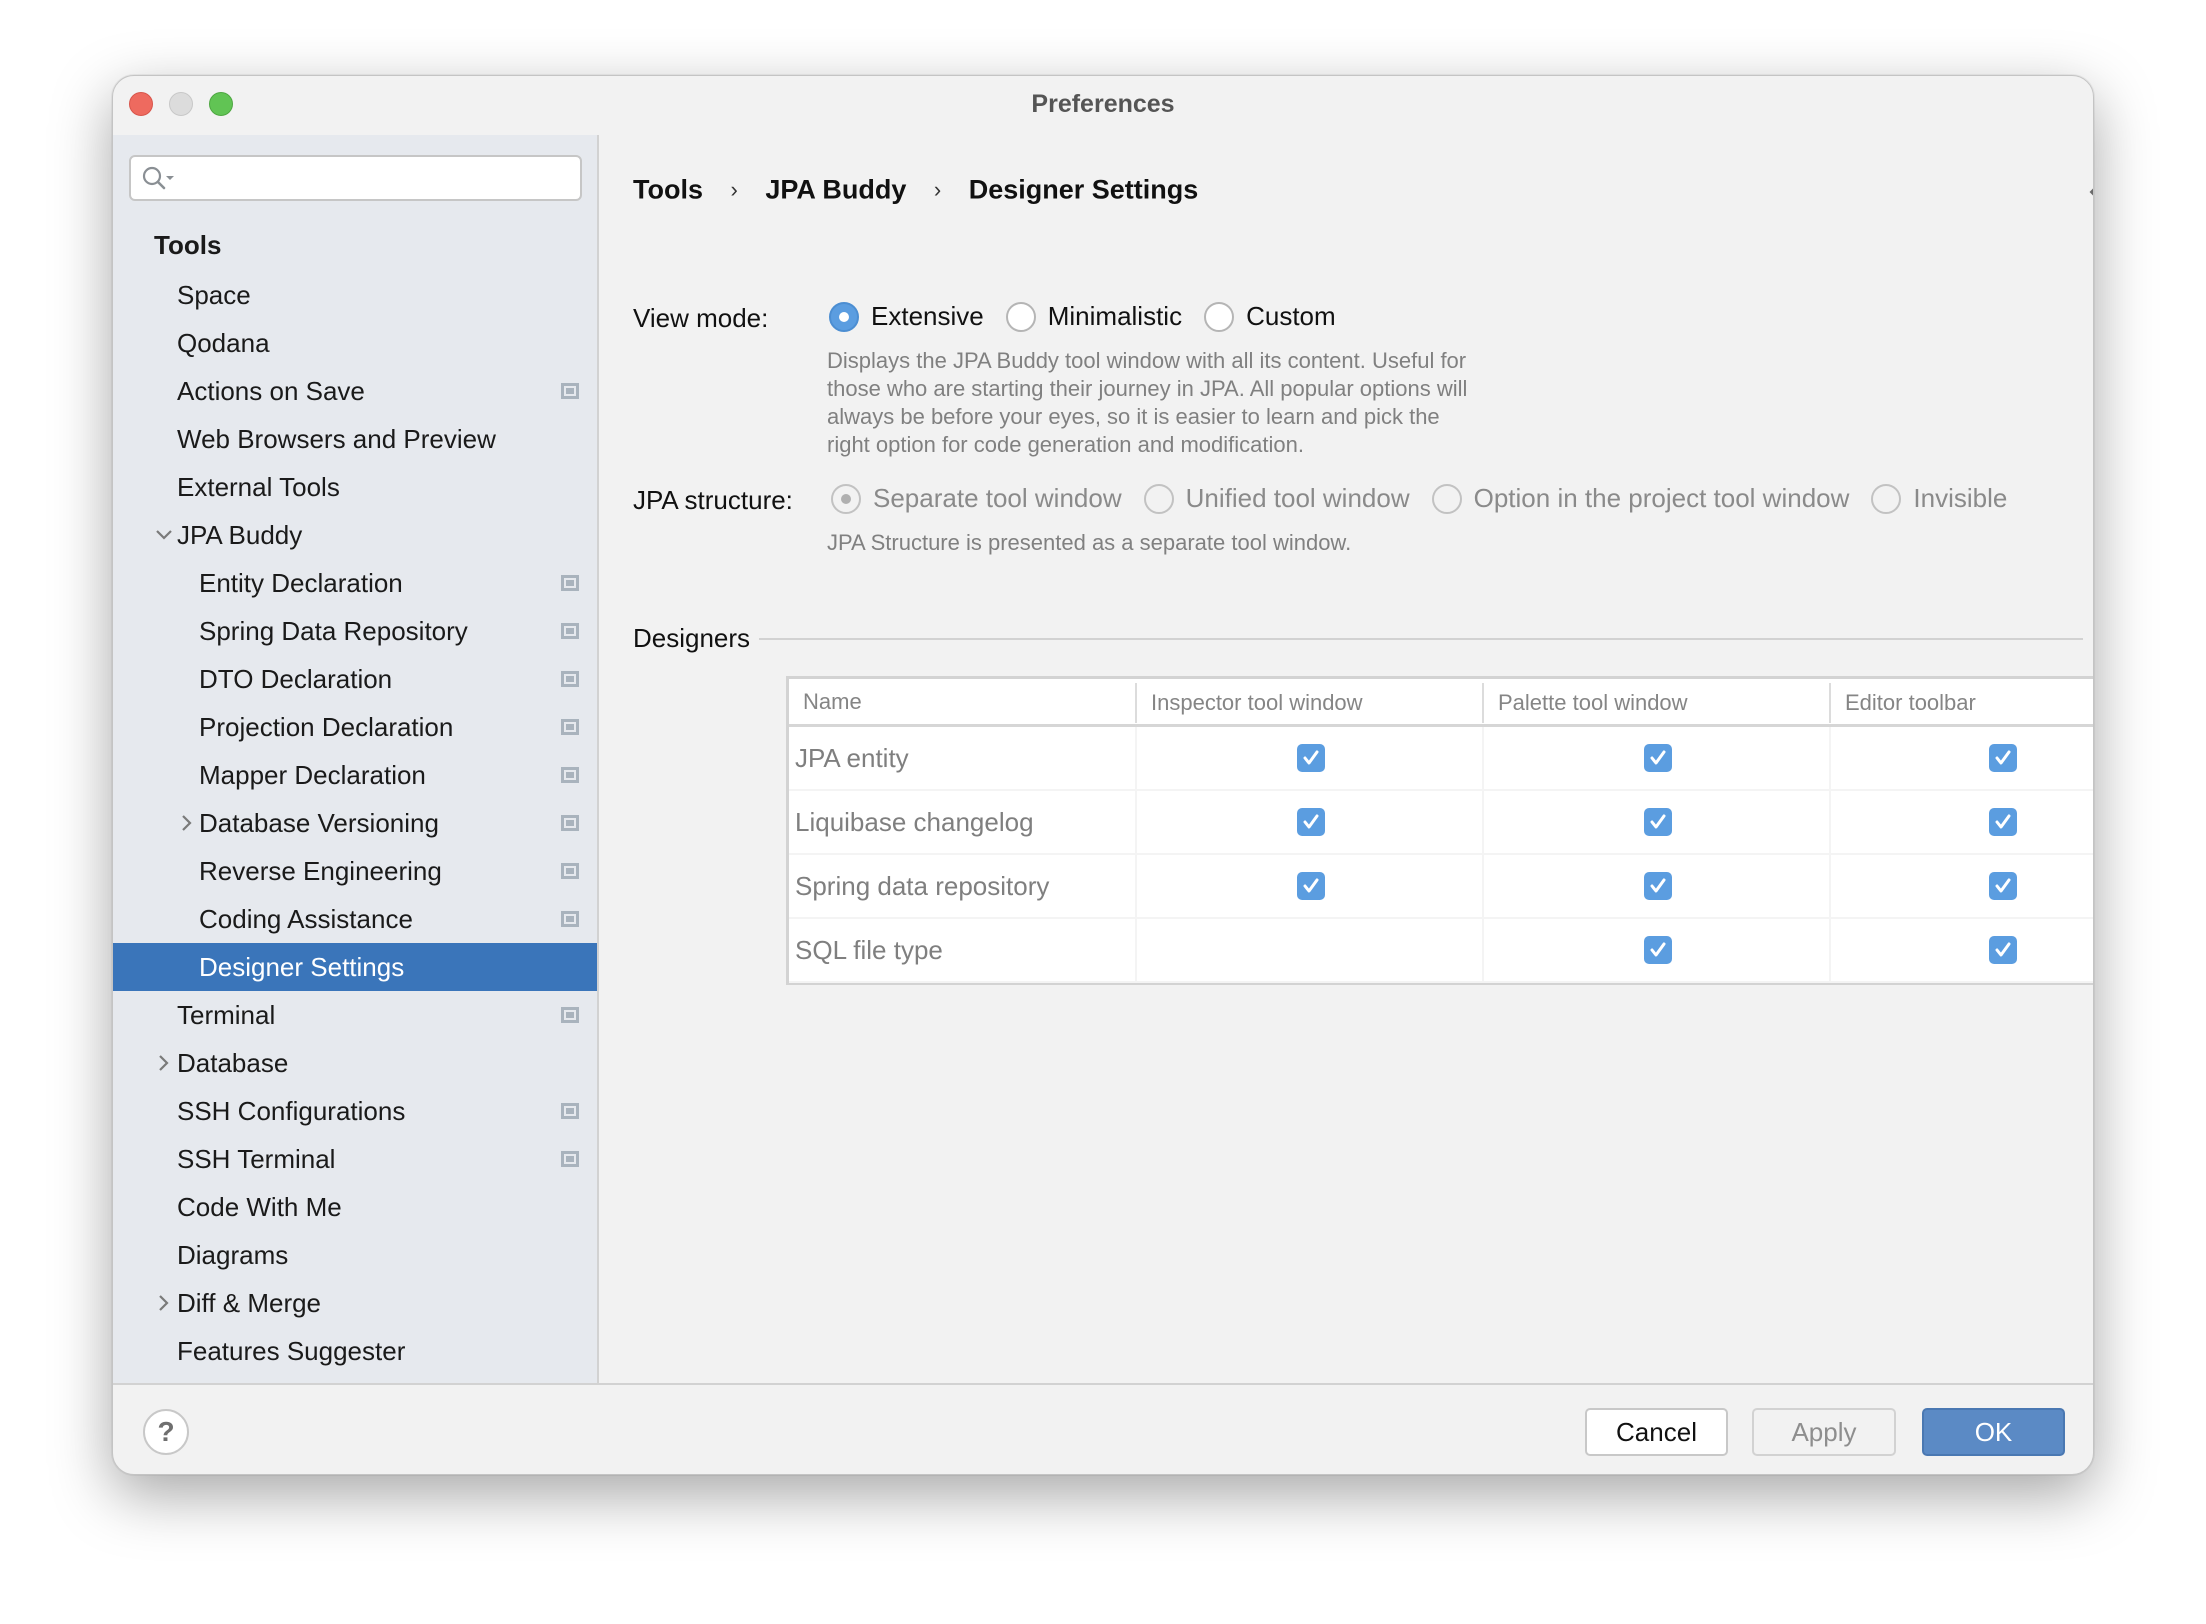  I want to click on table-row: Liquibase changelog, so click(1441, 823).